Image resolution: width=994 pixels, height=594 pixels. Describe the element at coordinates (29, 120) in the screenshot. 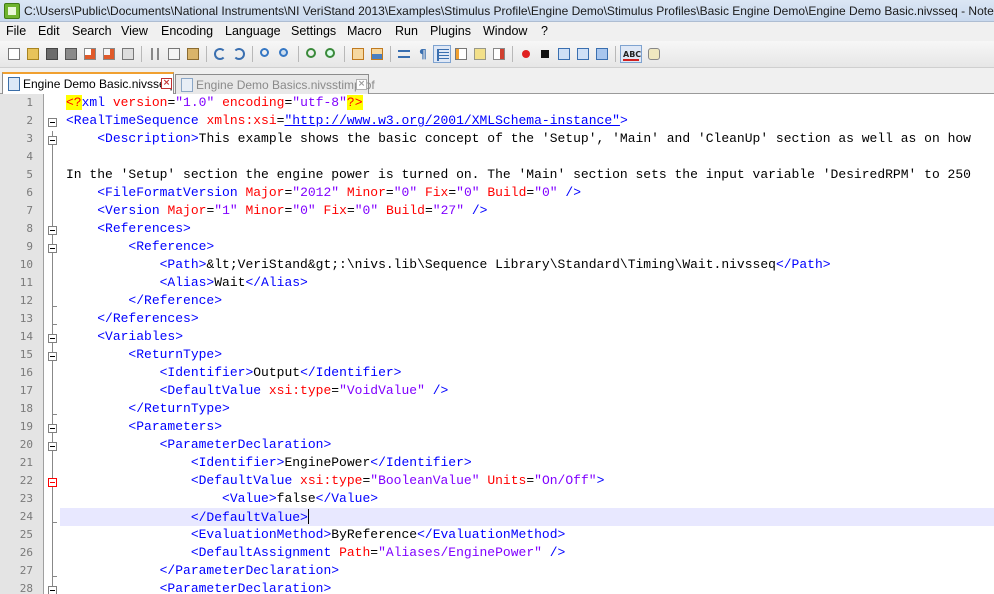

I see `line-number: 2` at that location.